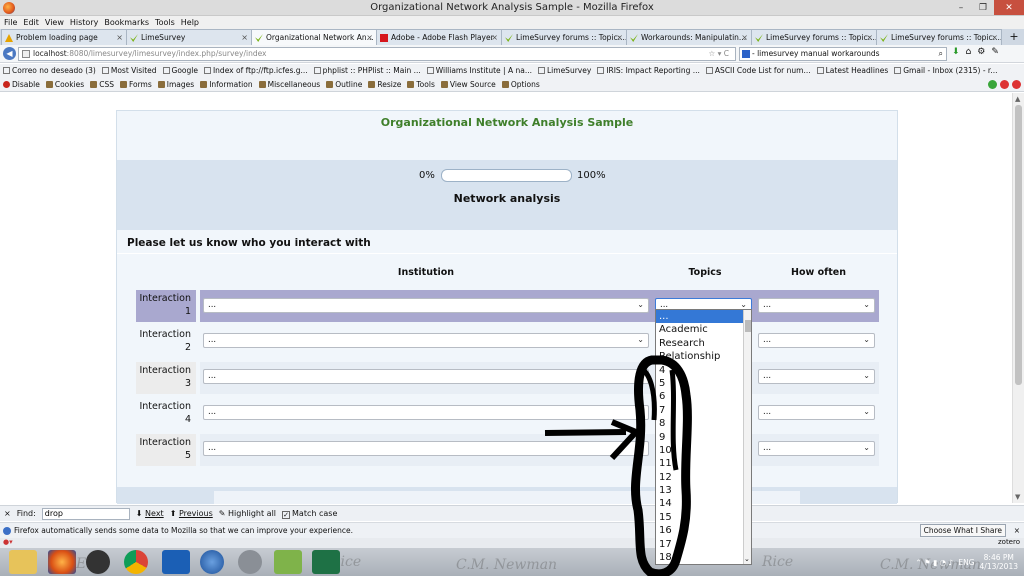 This screenshot has height=576, width=1024. Describe the element at coordinates (98, 562) in the screenshot. I see `app-f-icon` at that location.